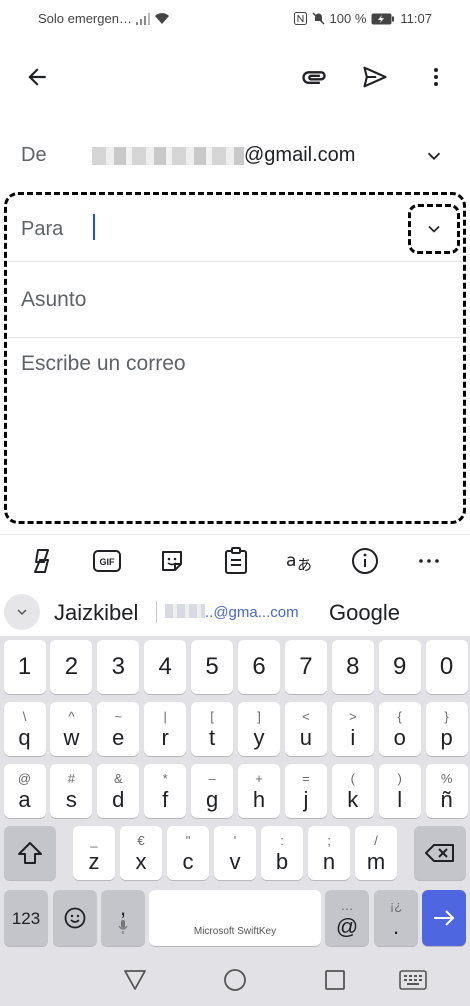 The image size is (470, 1006). I want to click on period-key: ¡¿., so click(396, 918).